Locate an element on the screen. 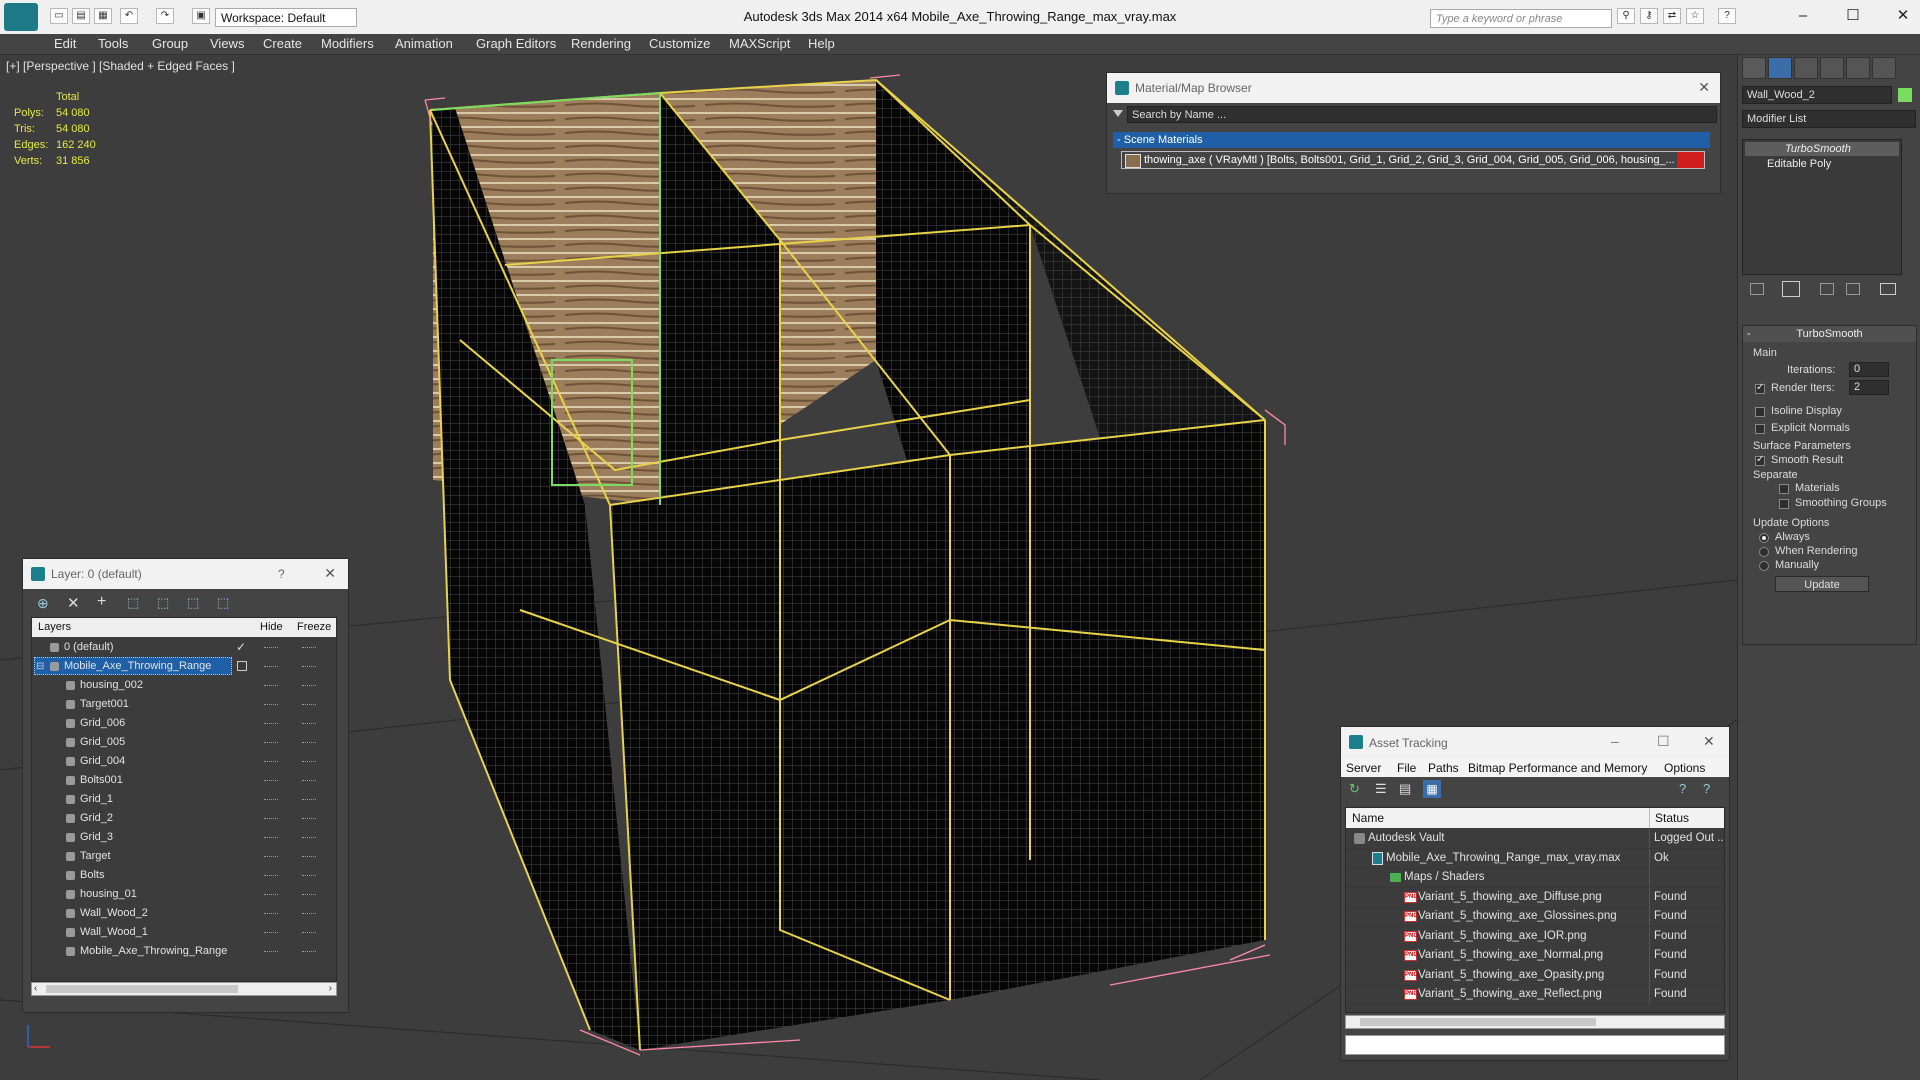 The width and height of the screenshot is (1920, 1080). menu-rendering: Rendering is located at coordinates (601, 43).